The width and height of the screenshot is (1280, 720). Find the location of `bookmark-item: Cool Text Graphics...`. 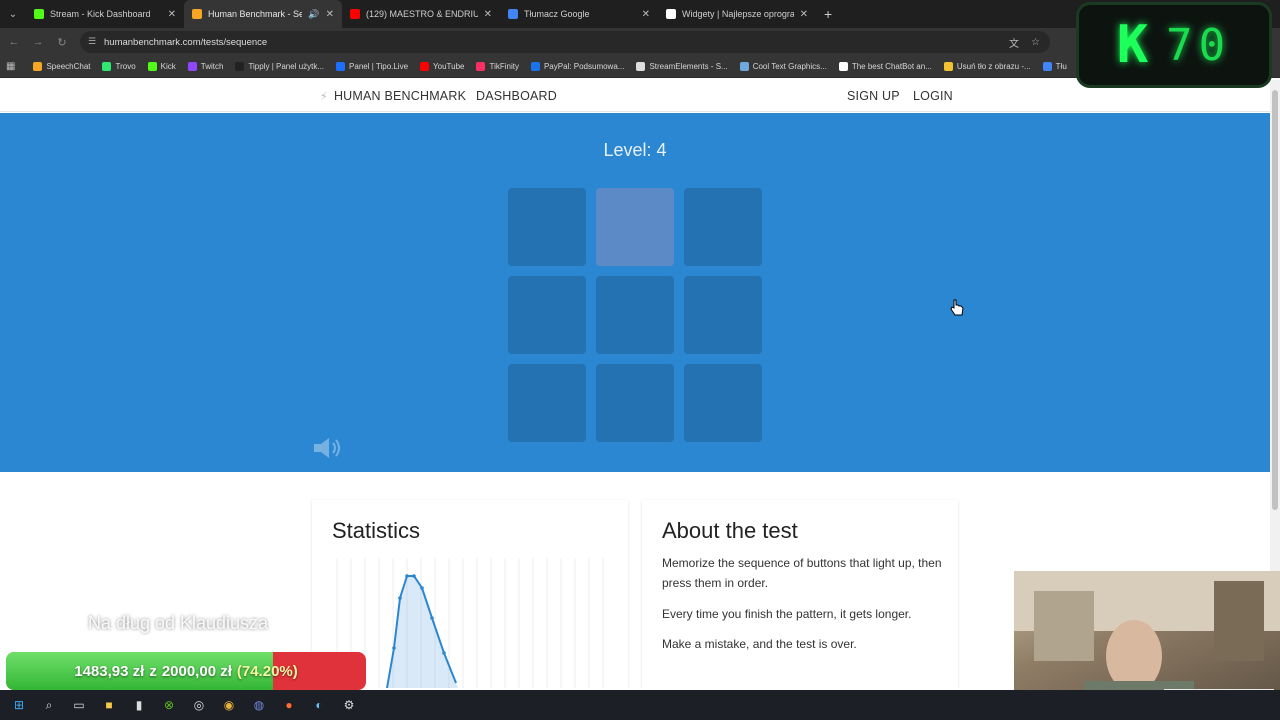

bookmark-item: Cool Text Graphics... is located at coordinates (783, 66).